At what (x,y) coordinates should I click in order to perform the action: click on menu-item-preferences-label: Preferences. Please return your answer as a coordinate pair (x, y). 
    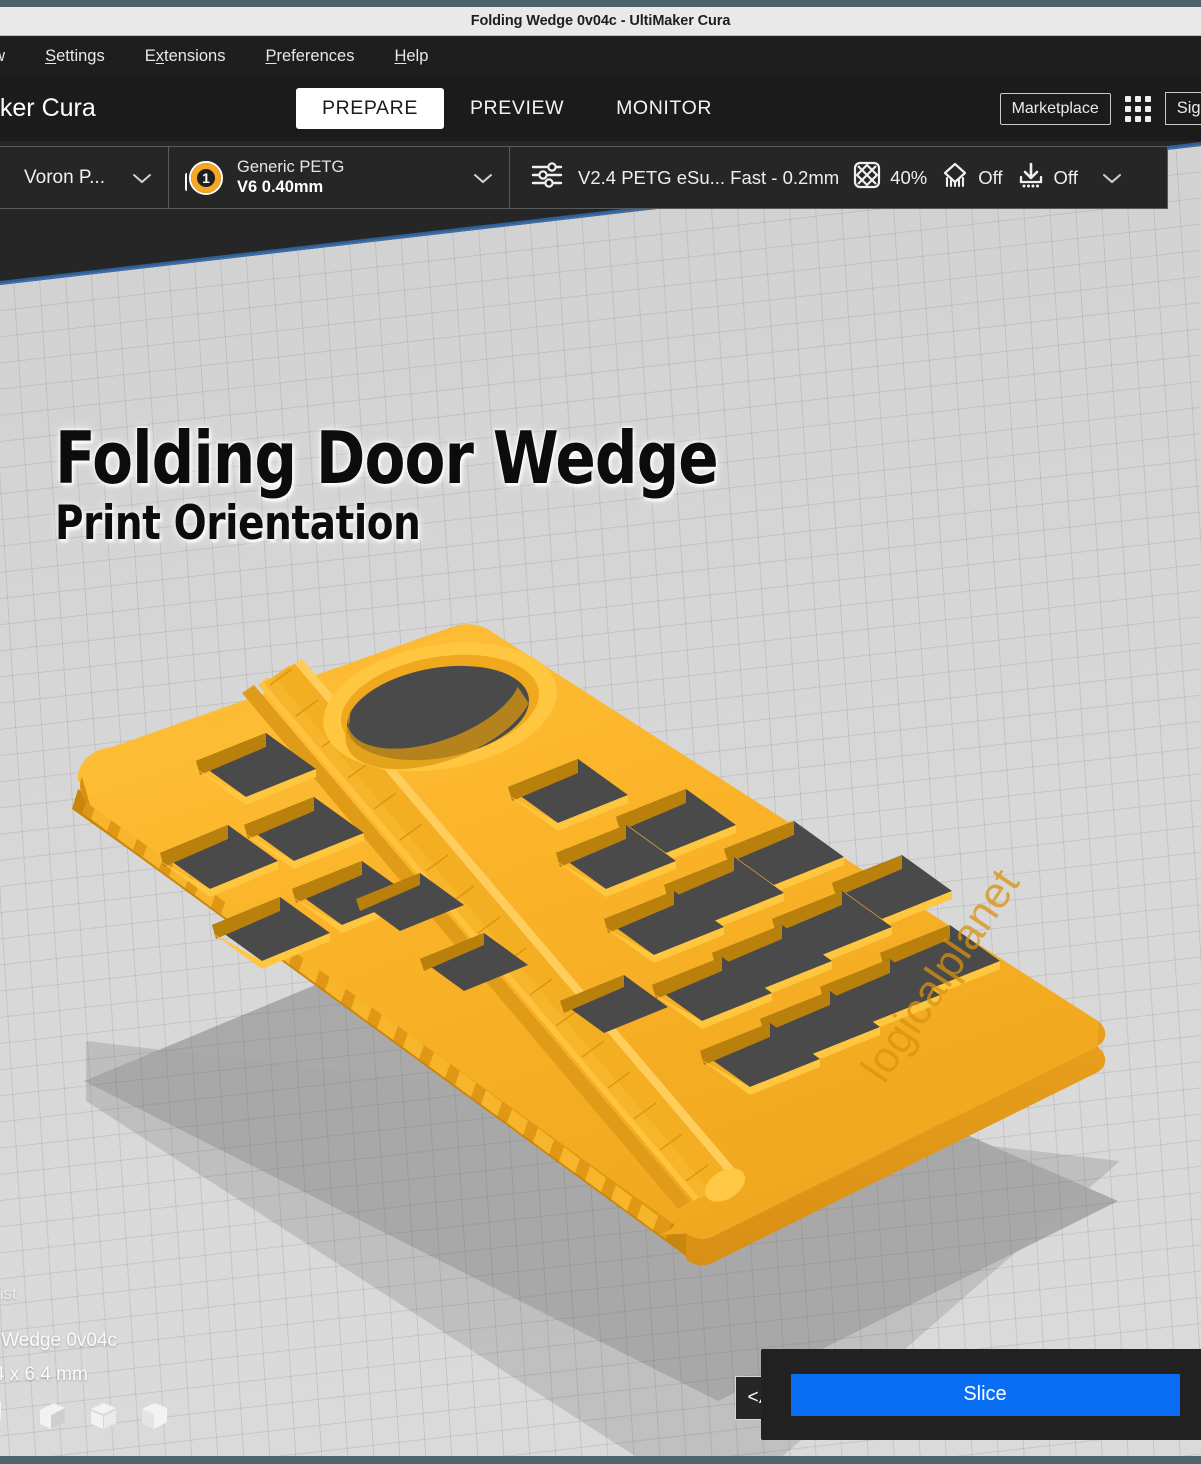
    Looking at the image, I should click on (310, 55).